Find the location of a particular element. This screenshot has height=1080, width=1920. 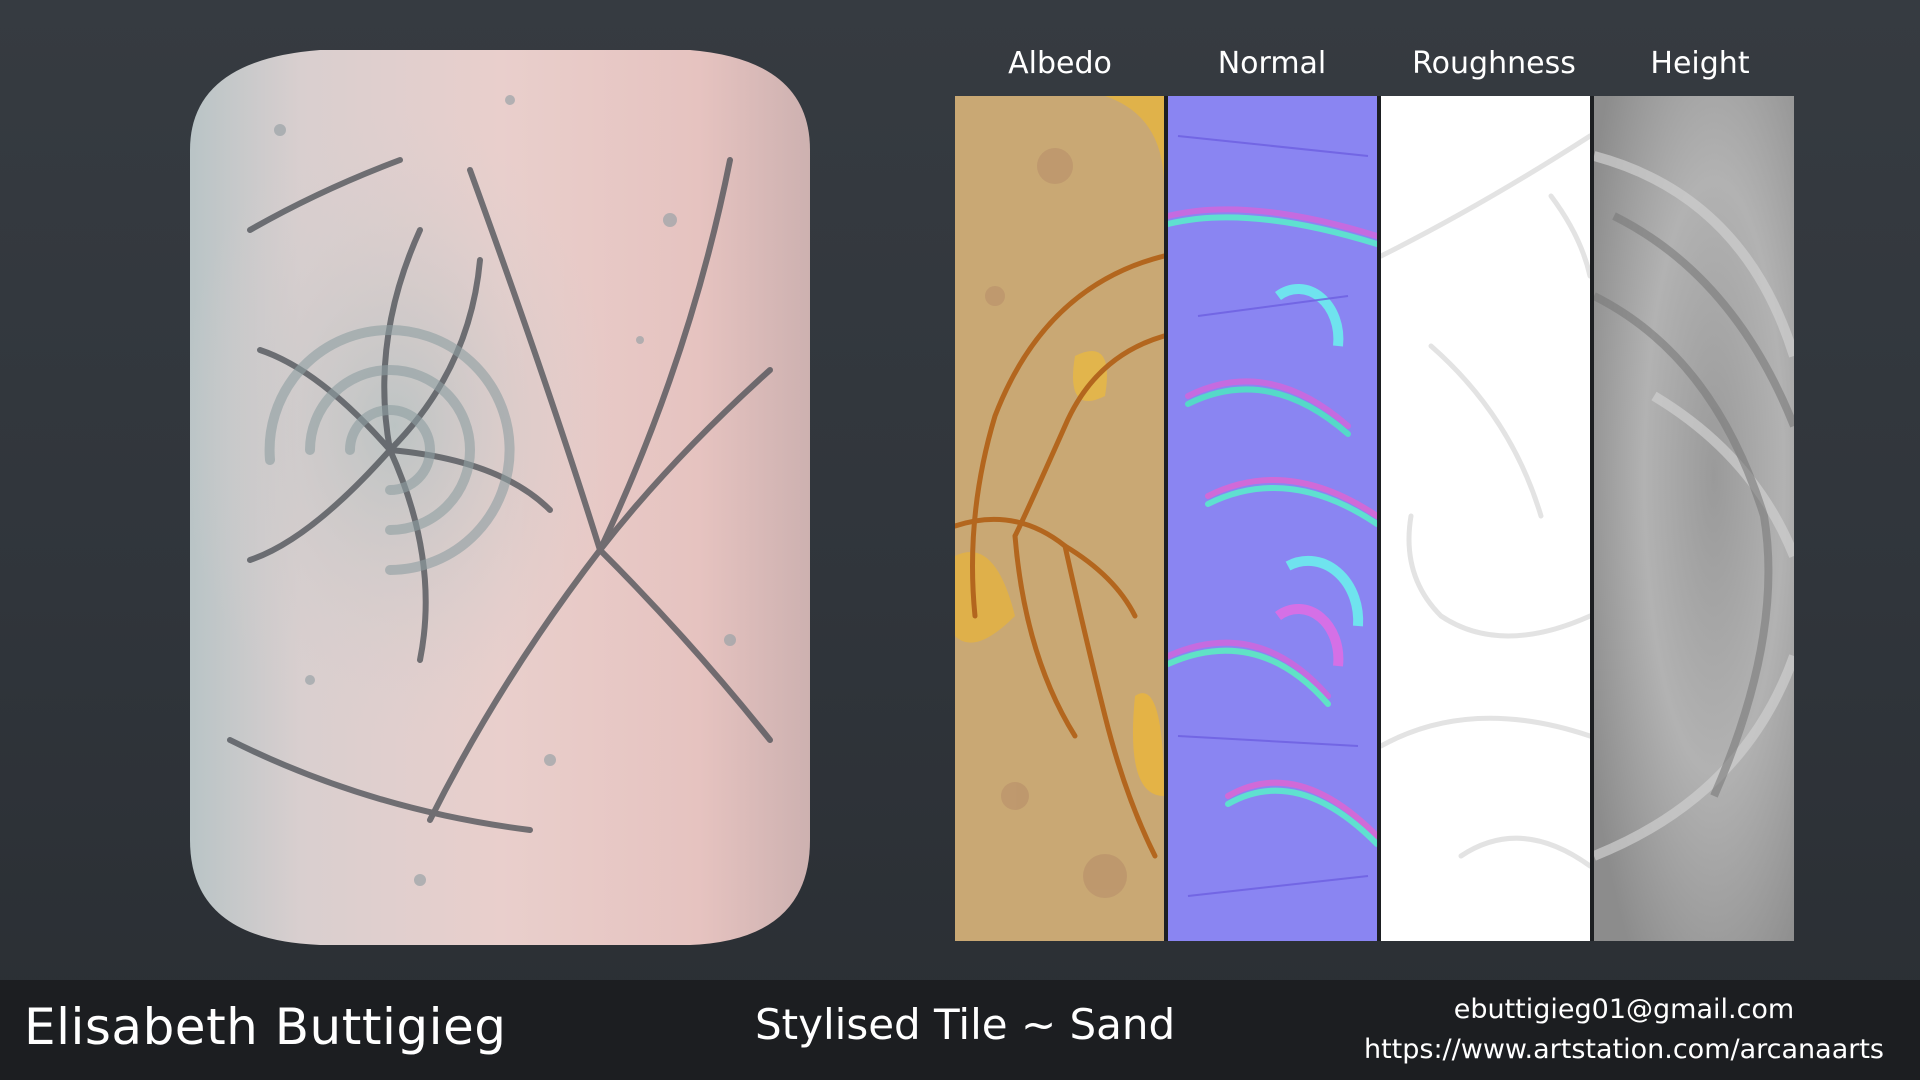

map-label-albedo: Albedo is located at coordinates (1060, 63).